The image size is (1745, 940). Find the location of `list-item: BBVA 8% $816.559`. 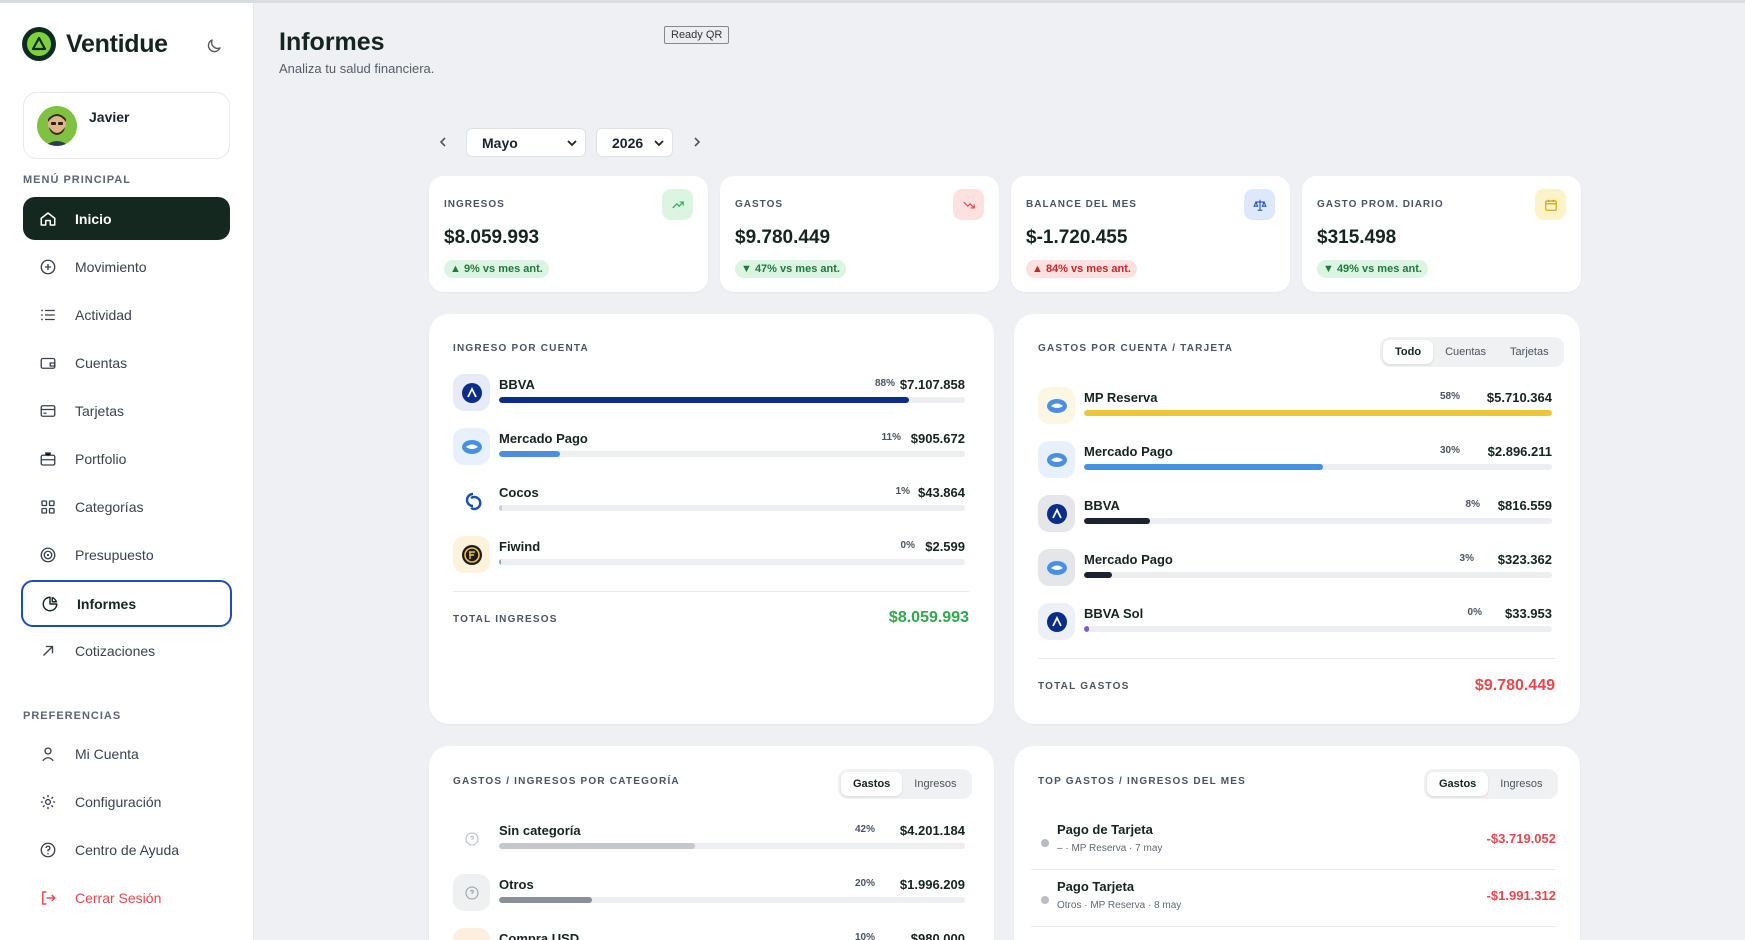

list-item: BBVA 8% $816.559 is located at coordinates (1295, 515).